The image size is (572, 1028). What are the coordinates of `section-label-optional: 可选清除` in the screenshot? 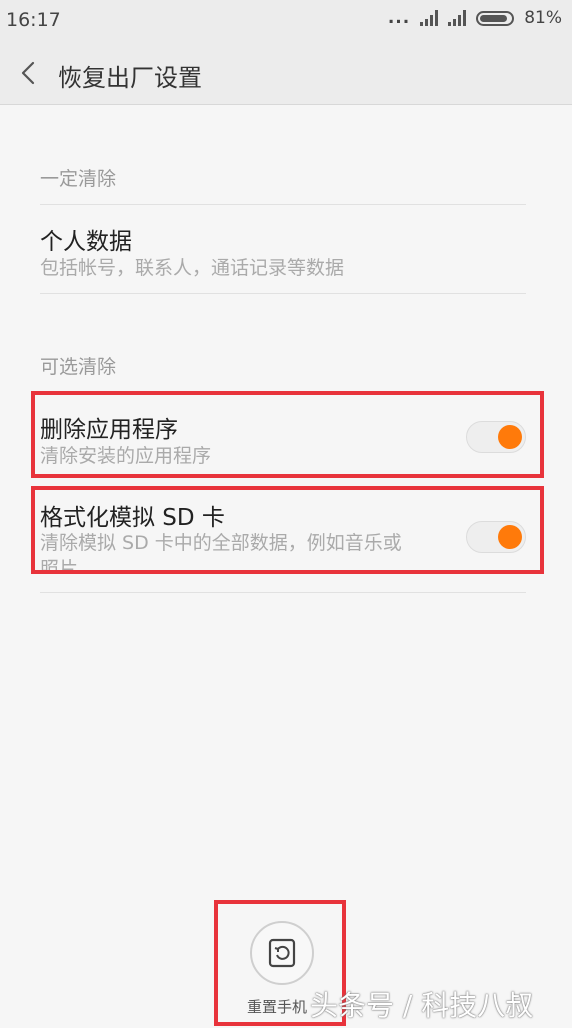 It's located at (78, 367).